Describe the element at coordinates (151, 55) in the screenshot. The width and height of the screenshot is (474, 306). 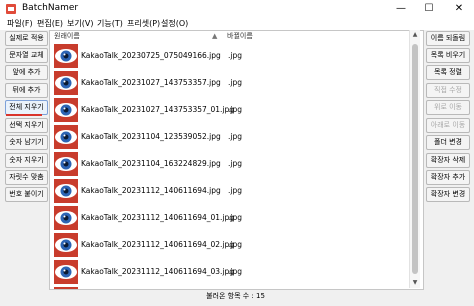
I see `file-original-name: KakaoTalk_20230725_075049166.jpg` at that location.